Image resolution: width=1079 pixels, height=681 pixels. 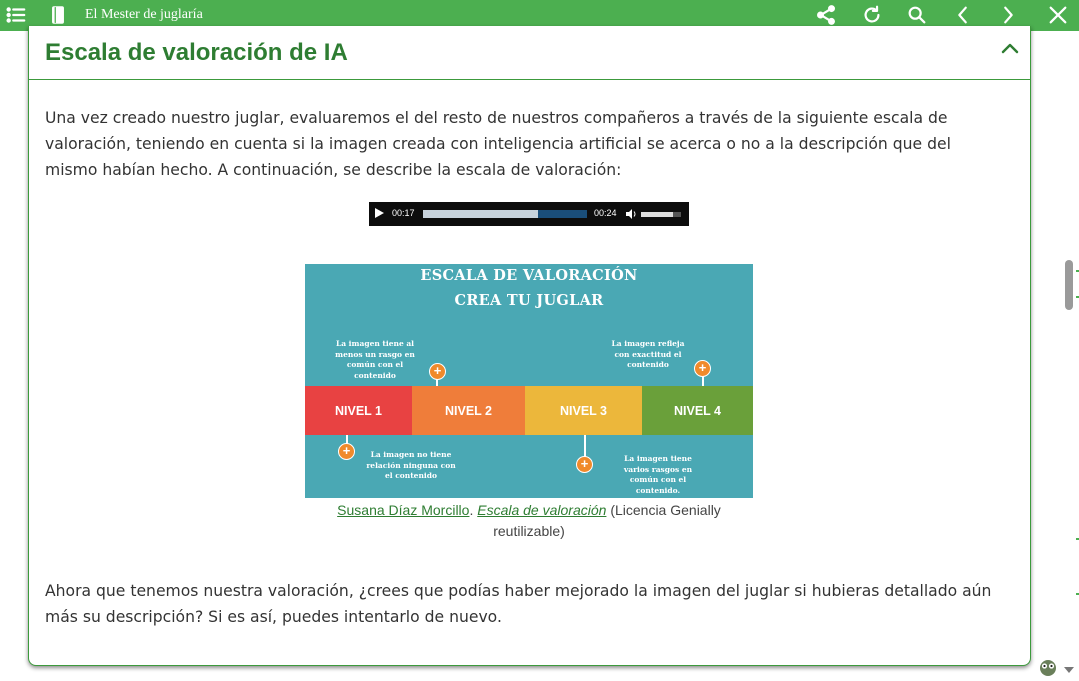 I want to click on volume-slider, so click(x=661, y=214).